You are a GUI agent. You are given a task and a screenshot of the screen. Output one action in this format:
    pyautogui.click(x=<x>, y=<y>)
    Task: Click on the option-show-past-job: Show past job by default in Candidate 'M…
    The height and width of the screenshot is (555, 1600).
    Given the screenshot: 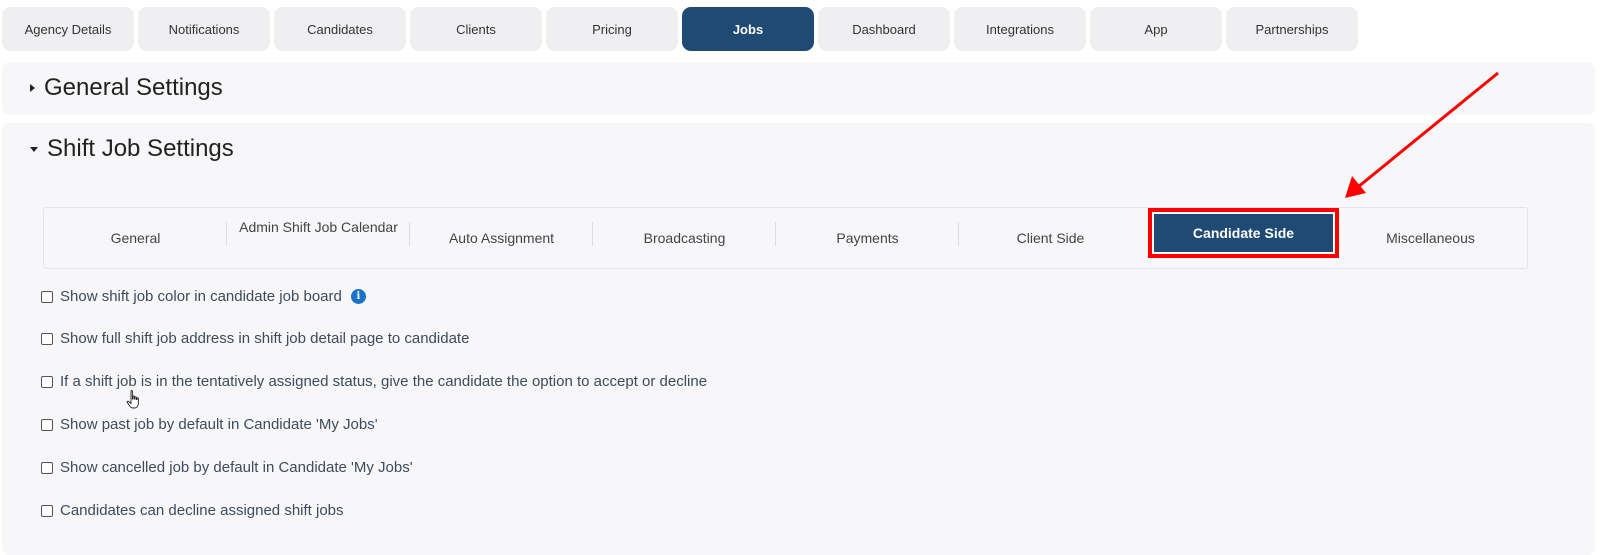 What is the action you would take?
    pyautogui.click(x=209, y=424)
    